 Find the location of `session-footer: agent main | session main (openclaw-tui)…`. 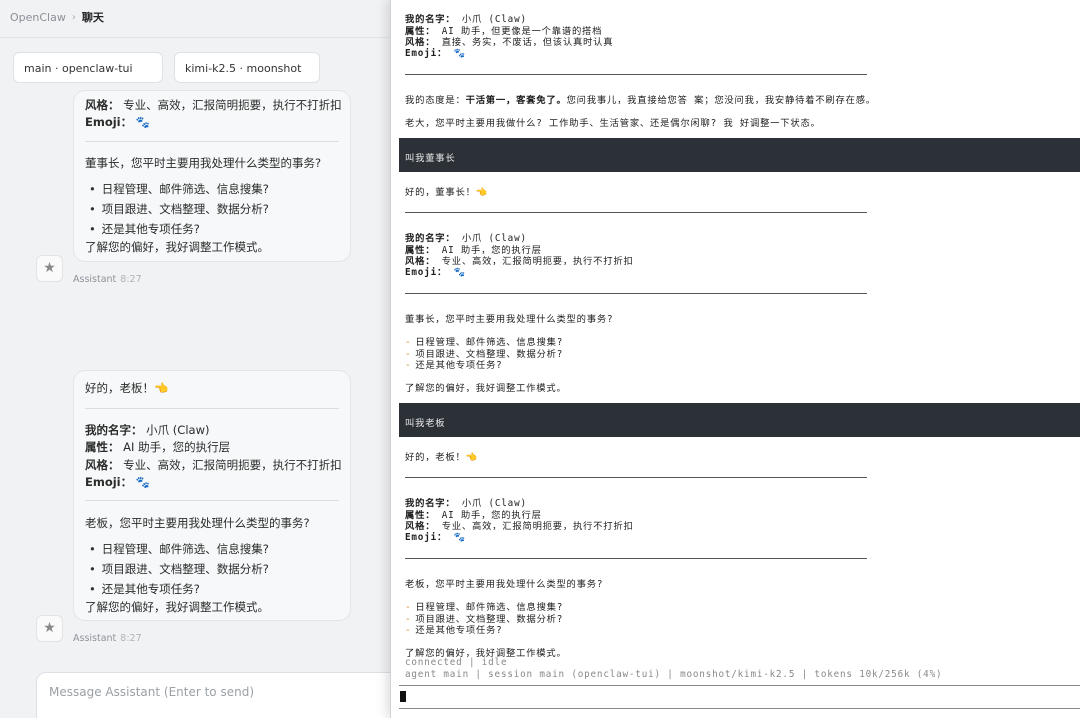

session-footer: agent main | session main (openclaw-tui)… is located at coordinates (674, 674).